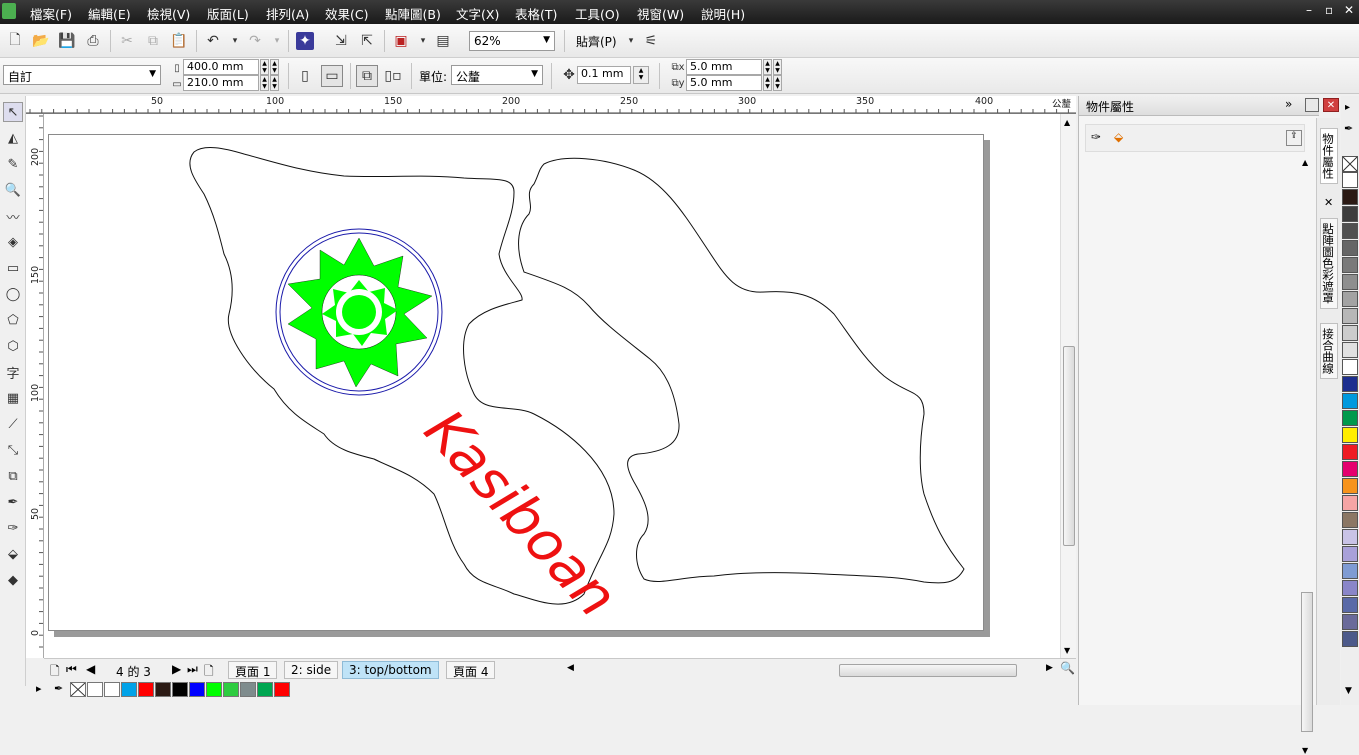 The height and width of the screenshot is (755, 1359). What do you see at coordinates (423, 41) in the screenshot?
I see `publish-dropdown-icon: ▾` at bounding box center [423, 41].